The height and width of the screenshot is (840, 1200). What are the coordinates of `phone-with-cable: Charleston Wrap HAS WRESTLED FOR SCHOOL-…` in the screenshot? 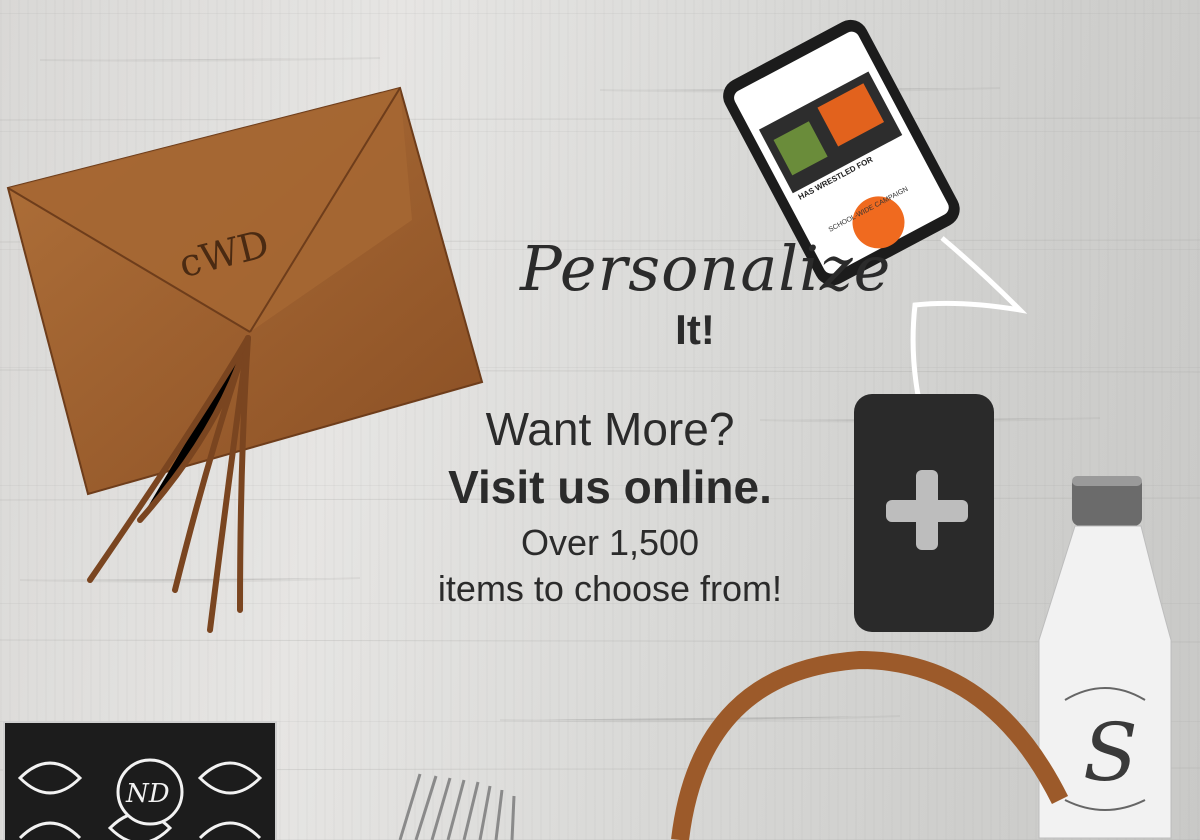 It's located at (875, 224).